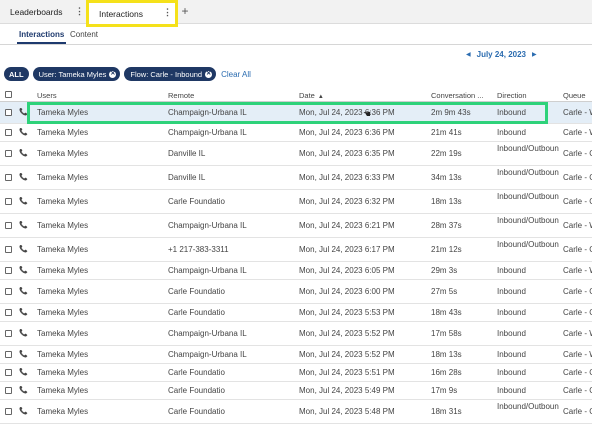 Image resolution: width=592 pixels, height=444 pixels. What do you see at coordinates (170, 74) in the screenshot?
I see `filter-chip-flow: Flow: Carle - Inbound ✕` at bounding box center [170, 74].